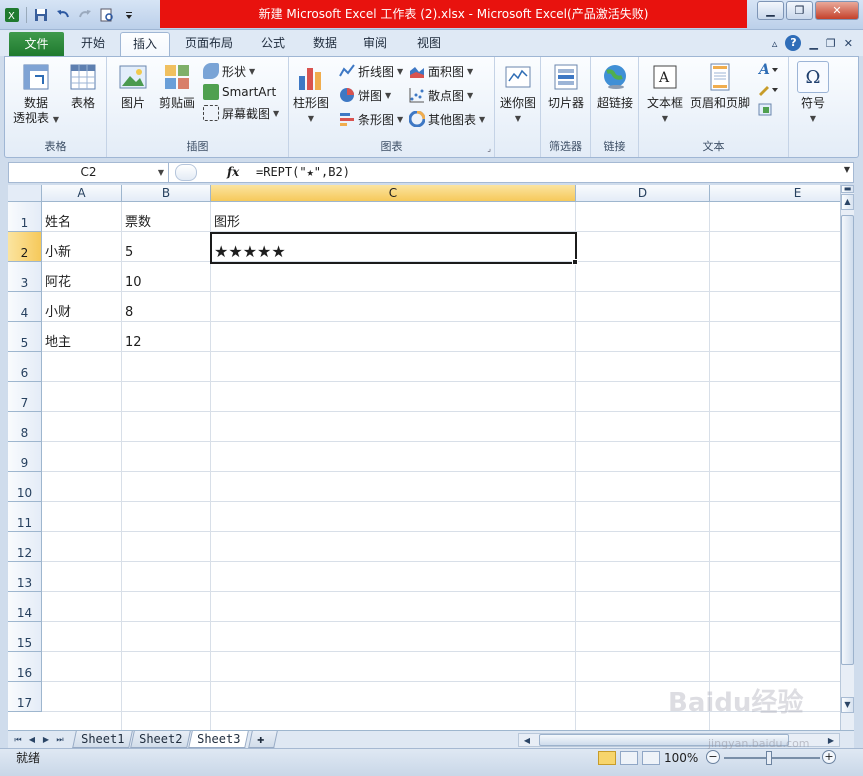 The height and width of the screenshot is (776, 863). I want to click on cell-c1: 图形, so click(225, 223).